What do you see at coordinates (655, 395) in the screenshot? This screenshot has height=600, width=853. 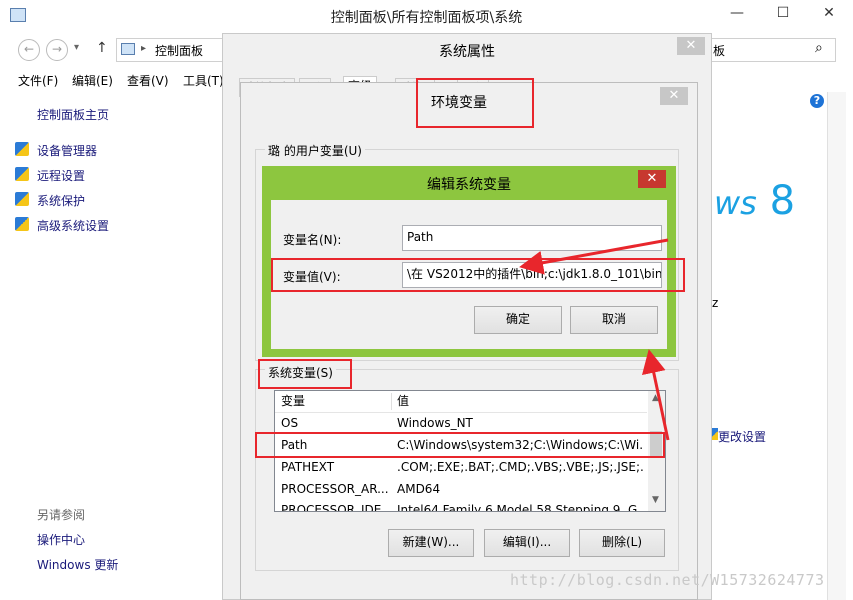 I see `annotation-arrow-to-edit` at bounding box center [655, 395].